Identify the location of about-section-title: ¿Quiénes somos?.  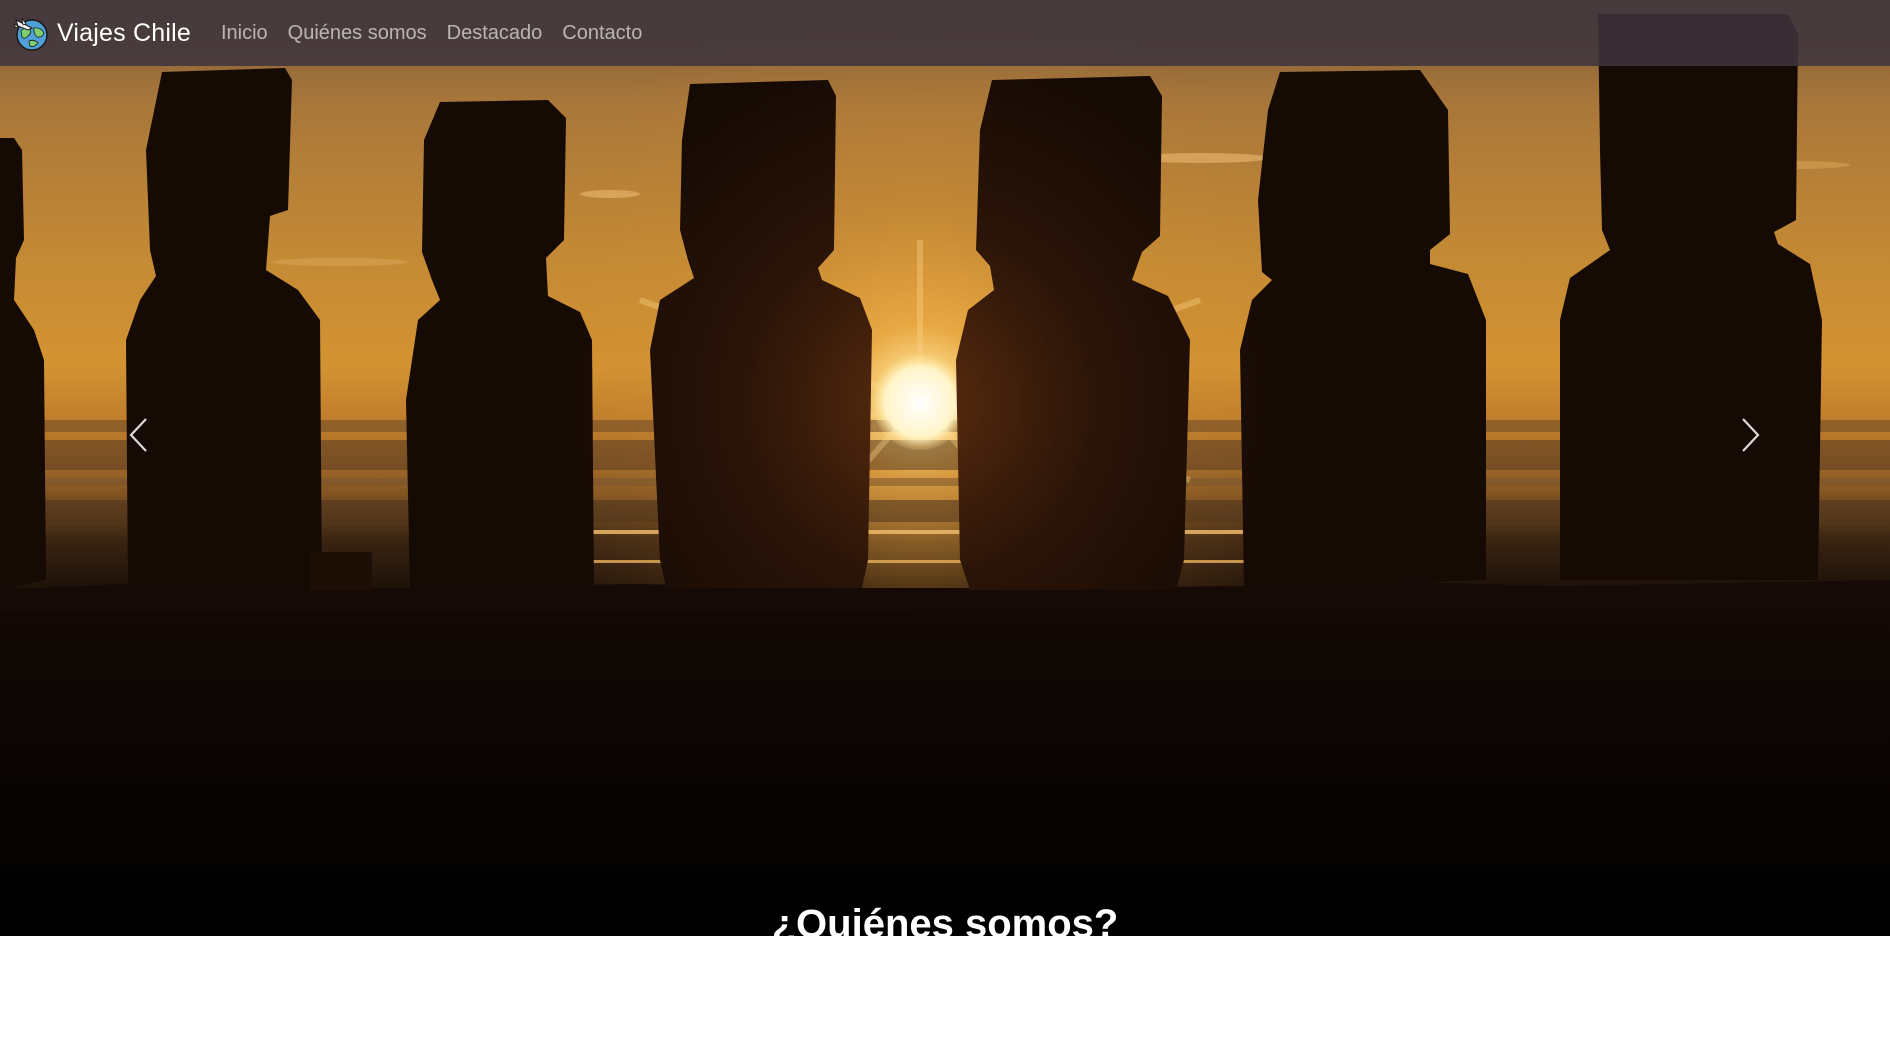
(945, 919).